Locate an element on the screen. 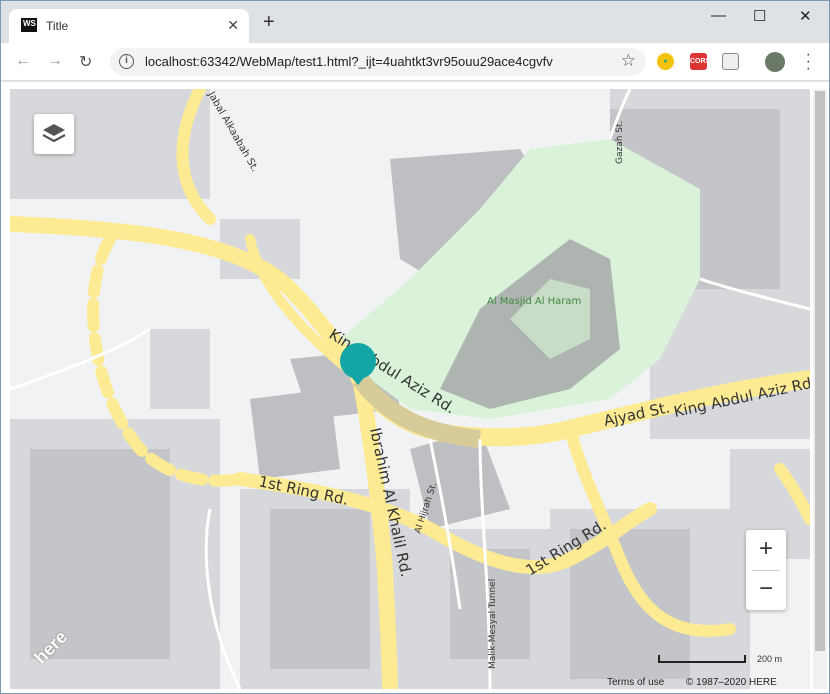  layers-icon is located at coordinates (54, 133).